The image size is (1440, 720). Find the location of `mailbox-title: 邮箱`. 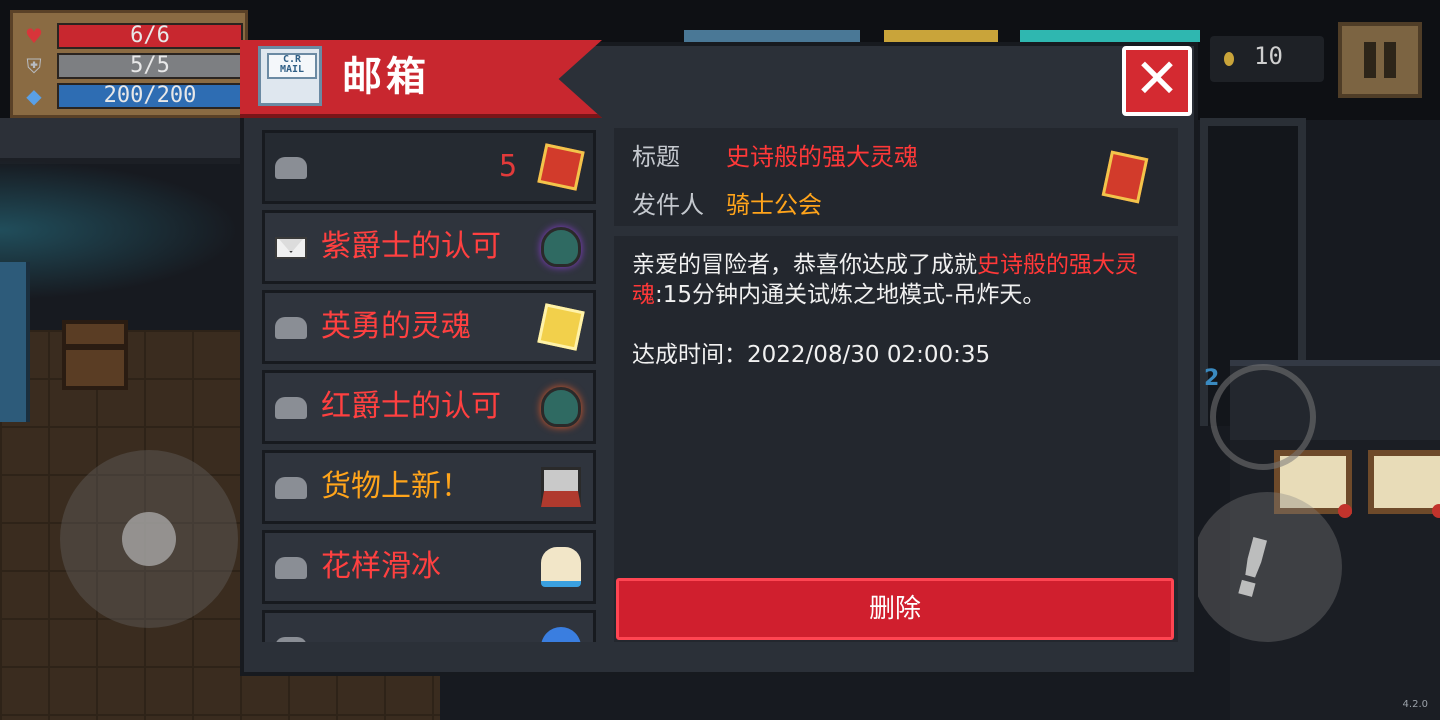

mailbox-title: 邮箱 is located at coordinates (386, 77).